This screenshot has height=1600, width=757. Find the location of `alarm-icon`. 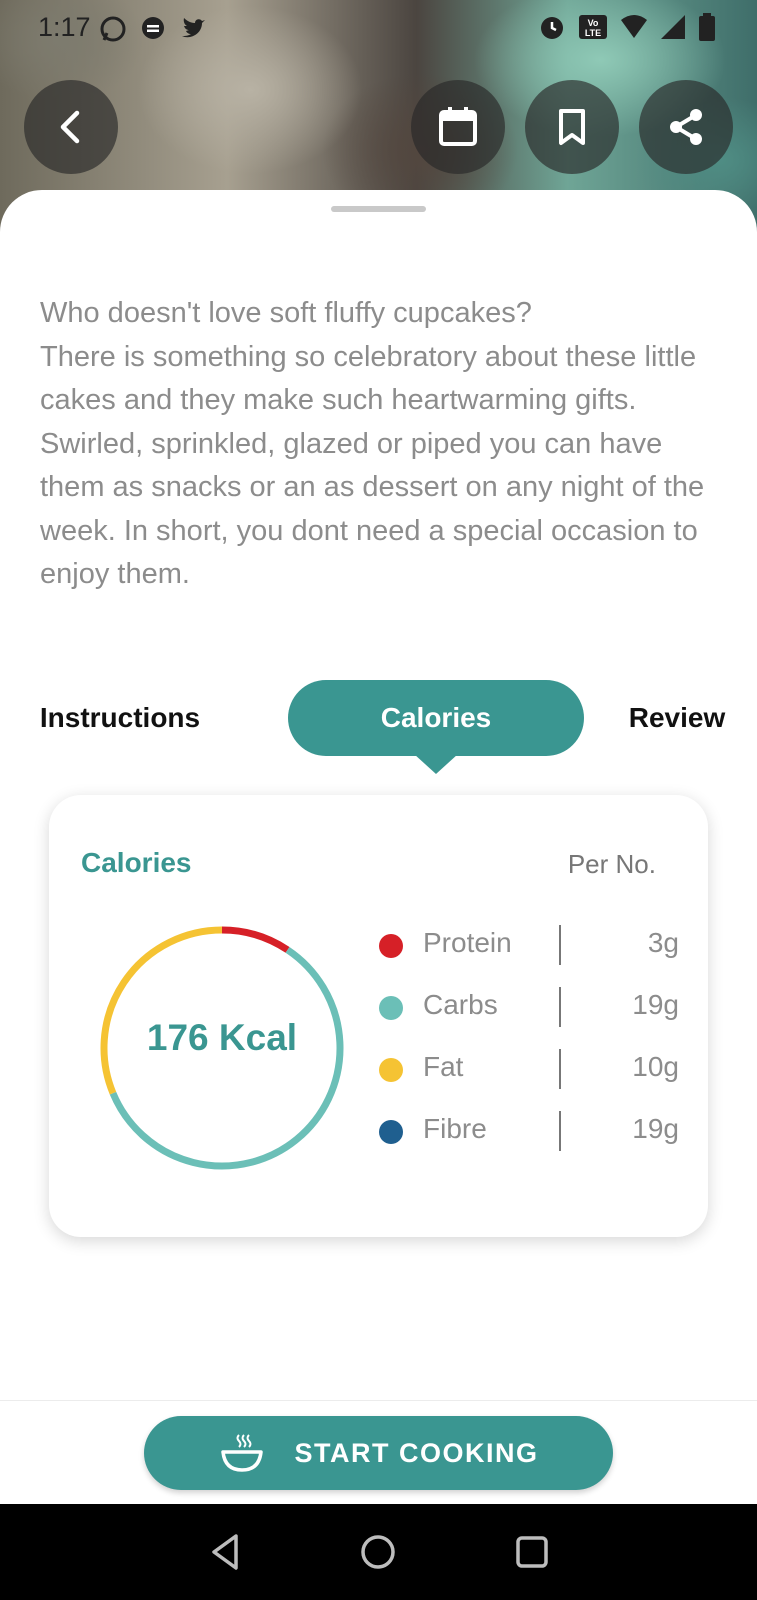

alarm-icon is located at coordinates (552, 28).